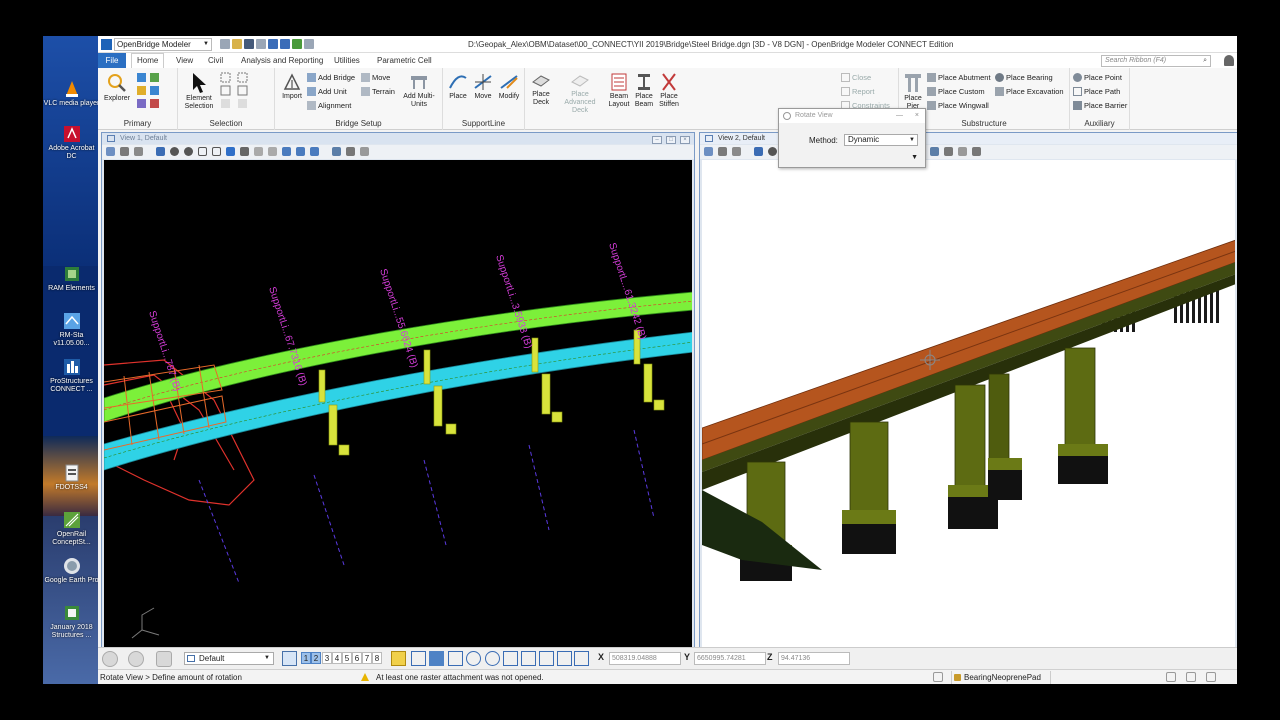 This screenshot has width=1280, height=720. I want to click on rotate-view-icon, so click(230, 151).